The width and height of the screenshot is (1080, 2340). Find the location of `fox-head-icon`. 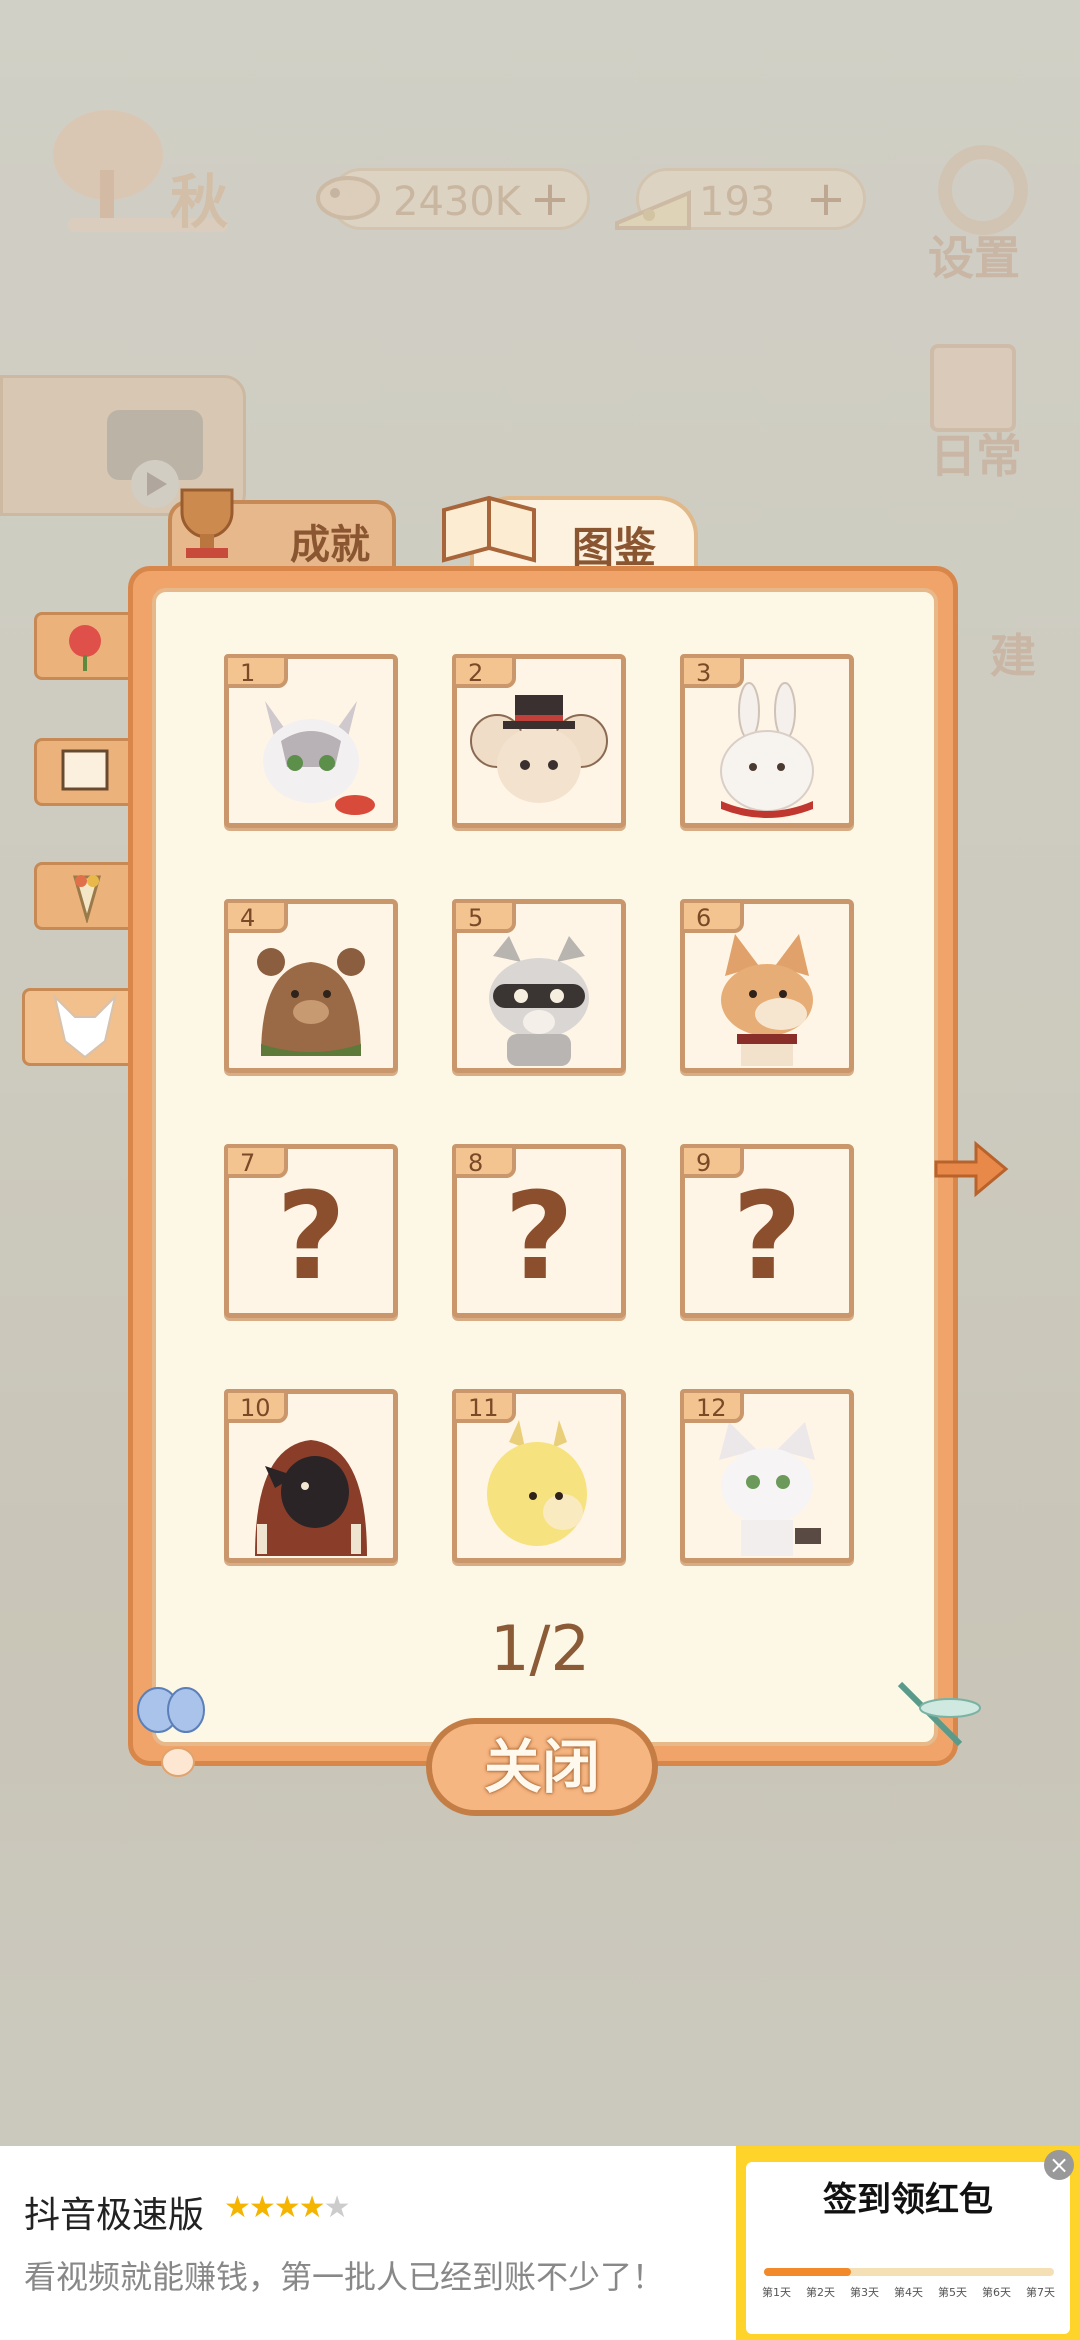

fox-head-icon is located at coordinates (85, 1026).